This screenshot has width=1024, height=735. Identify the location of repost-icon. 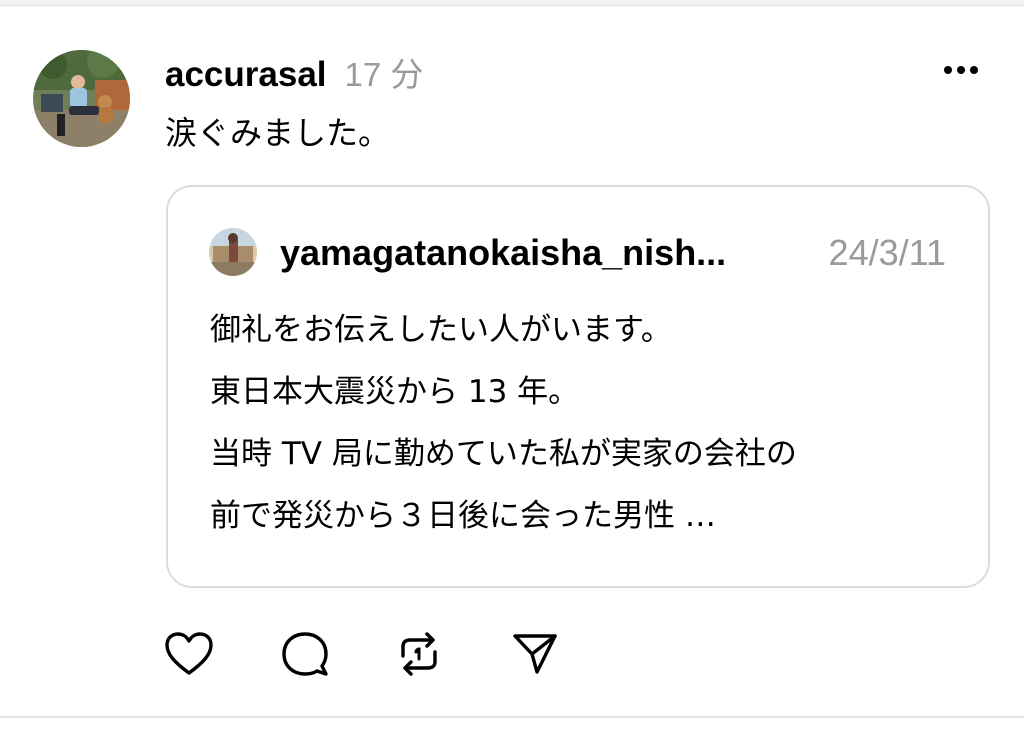
(419, 654).